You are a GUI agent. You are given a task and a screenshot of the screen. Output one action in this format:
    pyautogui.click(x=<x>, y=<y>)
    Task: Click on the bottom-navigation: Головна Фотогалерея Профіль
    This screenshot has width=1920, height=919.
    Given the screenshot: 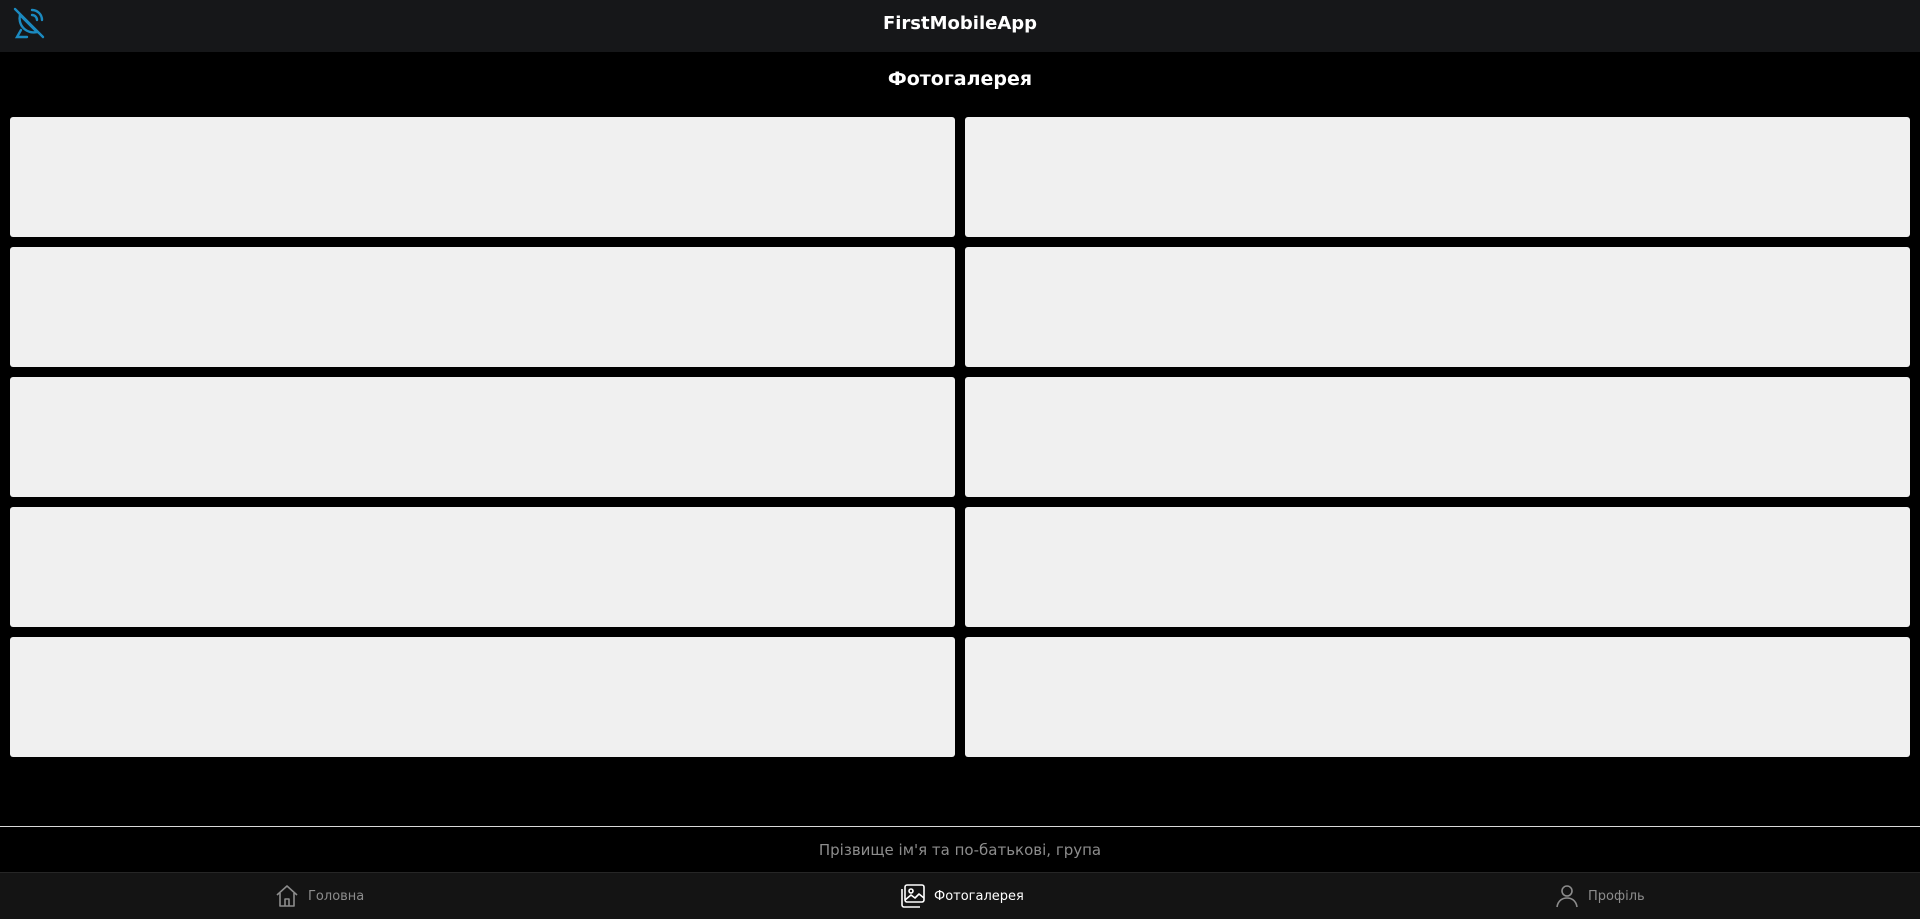 What is the action you would take?
    pyautogui.click(x=960, y=895)
    